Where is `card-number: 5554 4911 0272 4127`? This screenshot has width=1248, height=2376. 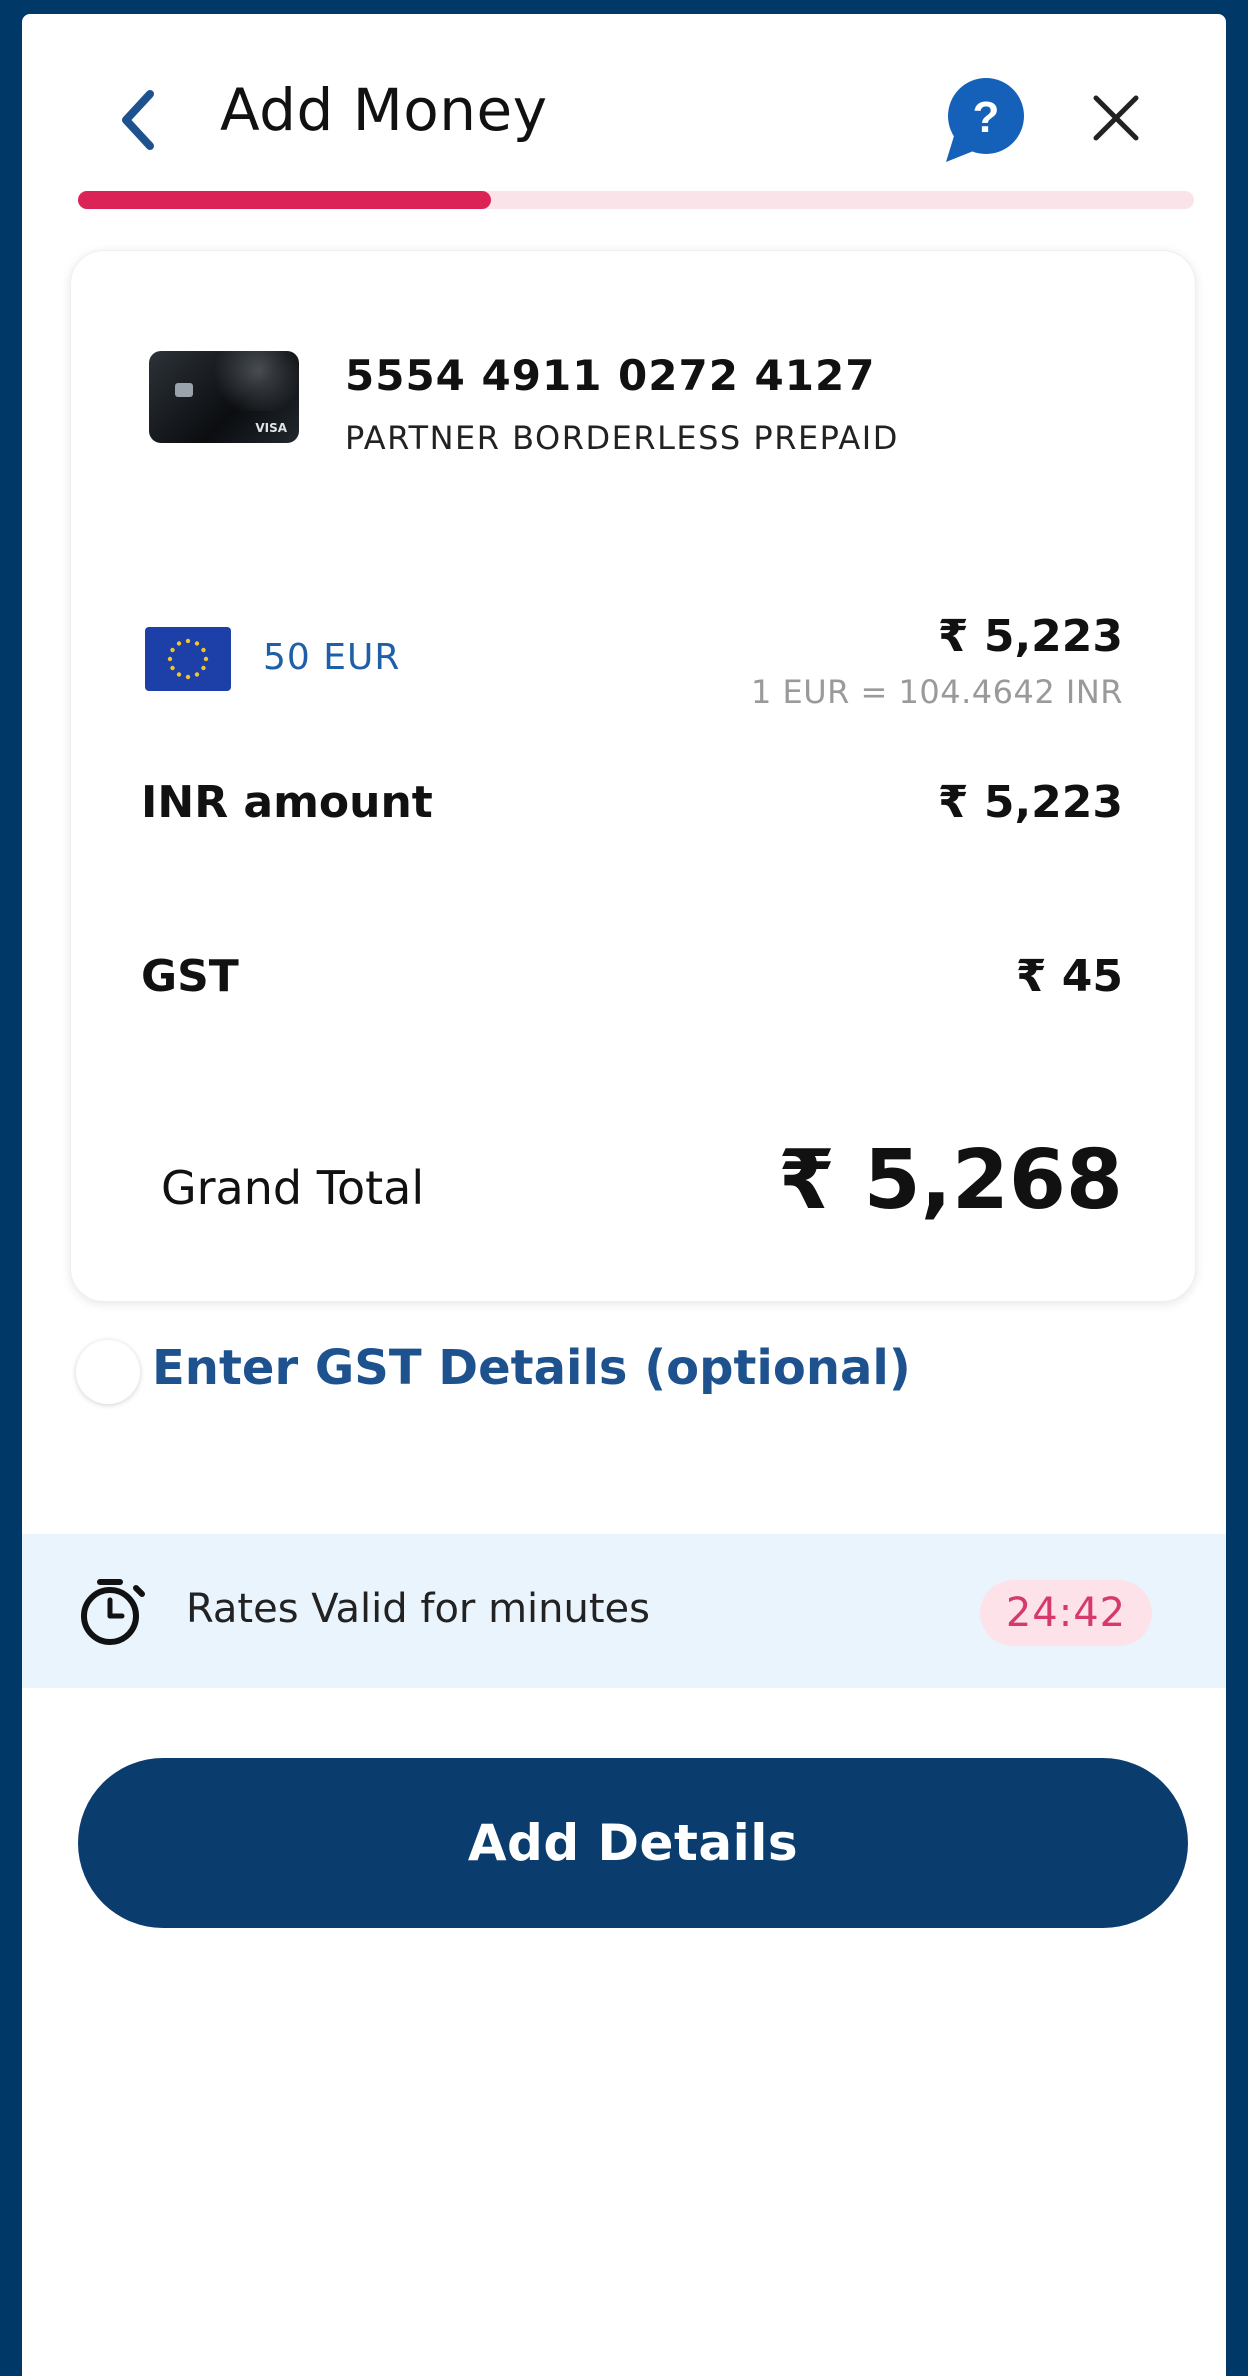 card-number: 5554 4911 0272 4127 is located at coordinates (610, 375).